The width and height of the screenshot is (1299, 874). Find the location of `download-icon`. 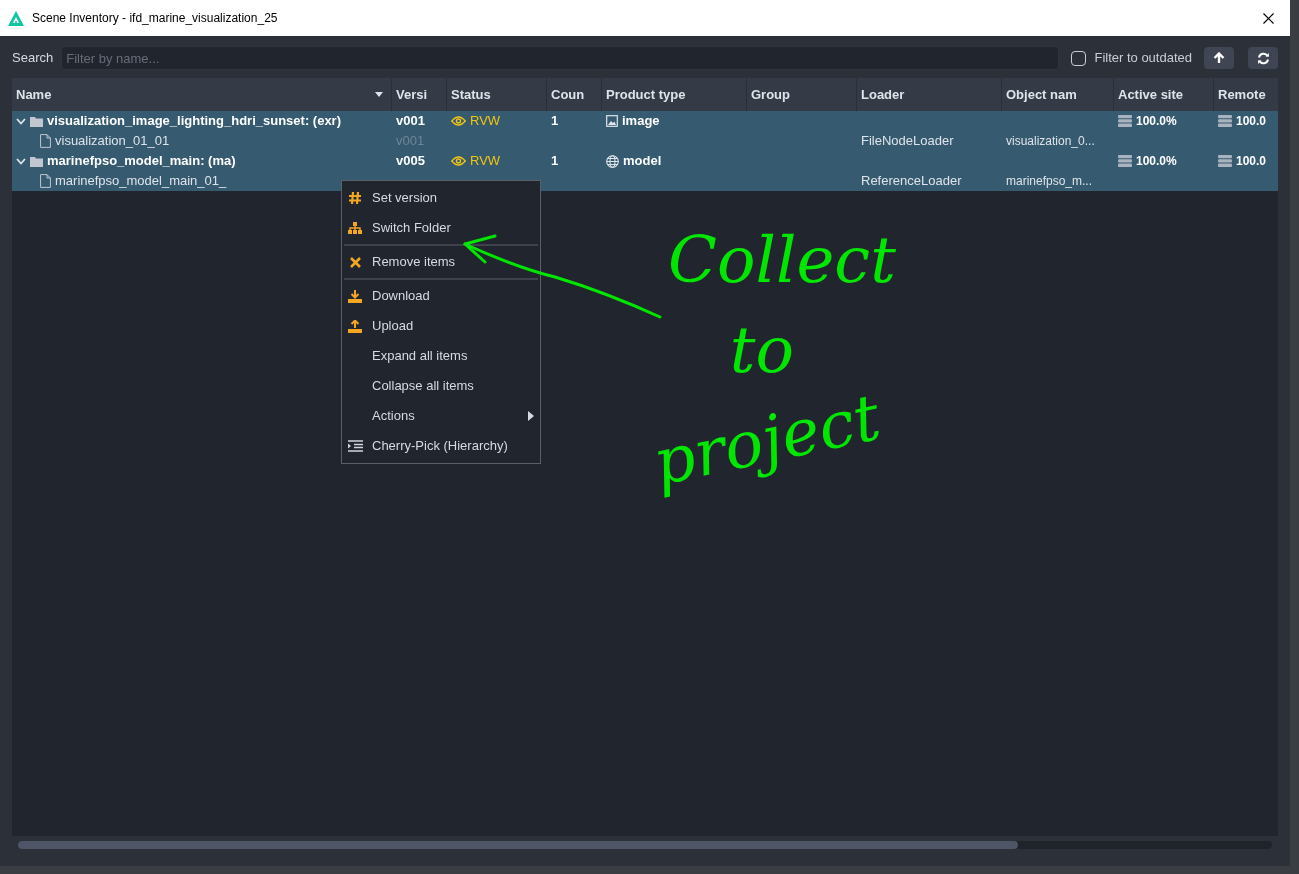

download-icon is located at coordinates (355, 296).